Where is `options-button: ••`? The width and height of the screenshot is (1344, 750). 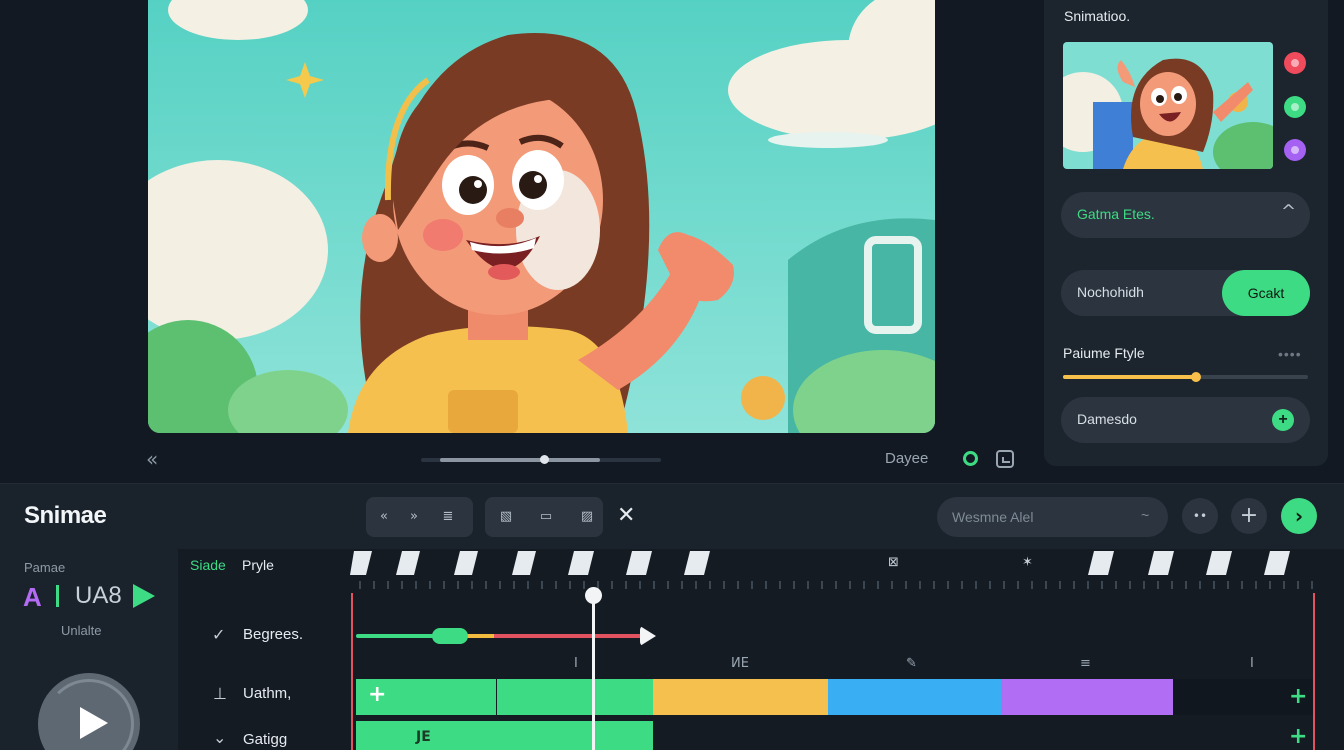
options-button: •• is located at coordinates (1200, 516).